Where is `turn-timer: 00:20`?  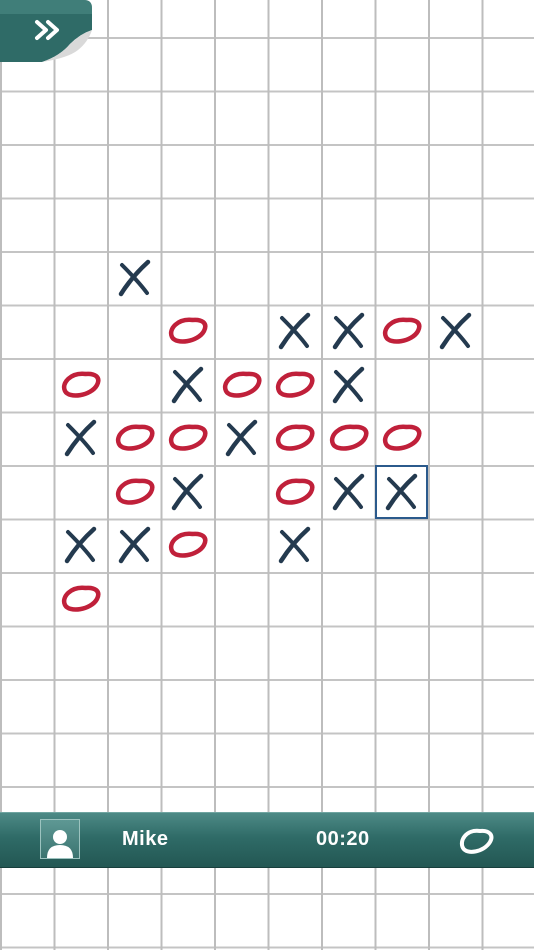
turn-timer: 00:20 is located at coordinates (343, 839).